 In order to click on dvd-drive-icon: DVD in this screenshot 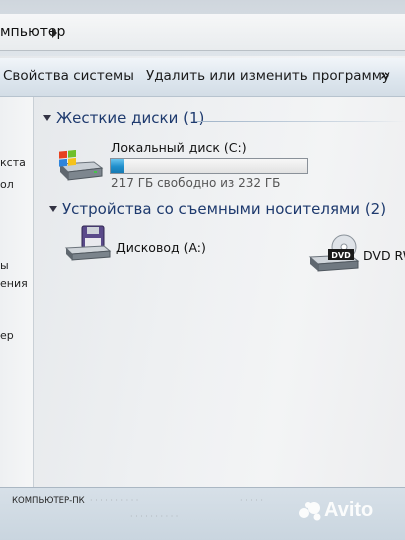, I will do `click(334, 253)`.